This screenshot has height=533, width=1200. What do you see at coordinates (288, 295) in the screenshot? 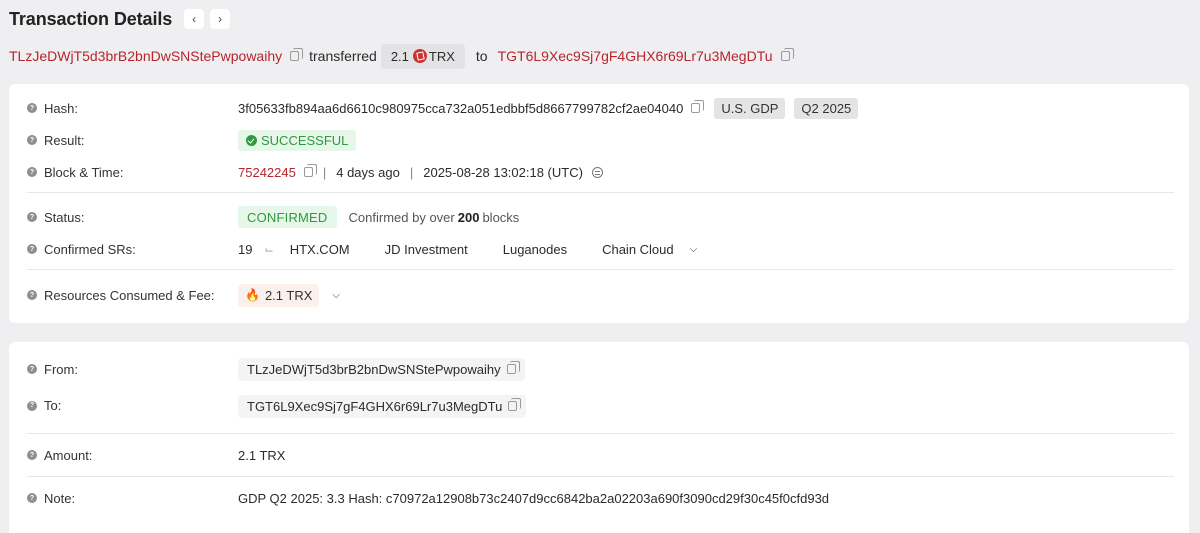
I see `fee-value: 2.1 TRX` at bounding box center [288, 295].